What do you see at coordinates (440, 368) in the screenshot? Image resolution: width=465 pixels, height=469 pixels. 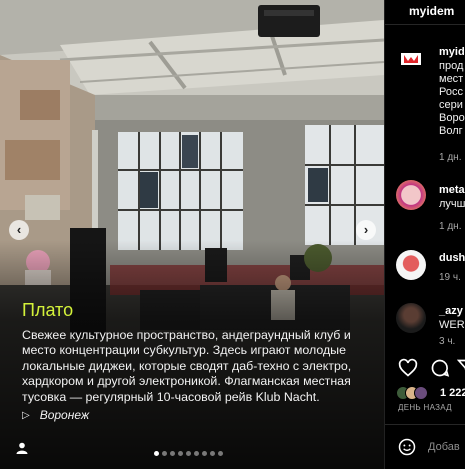 I see `comment-icon` at bounding box center [440, 368].